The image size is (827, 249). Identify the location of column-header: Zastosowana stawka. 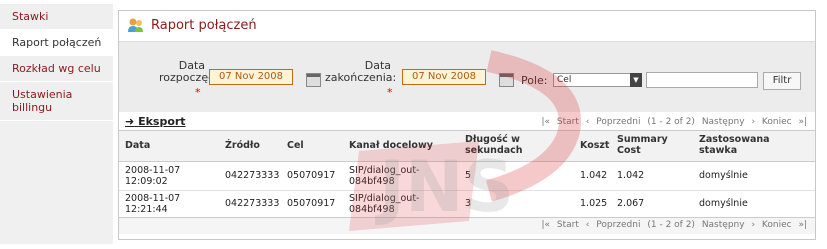
(744, 145).